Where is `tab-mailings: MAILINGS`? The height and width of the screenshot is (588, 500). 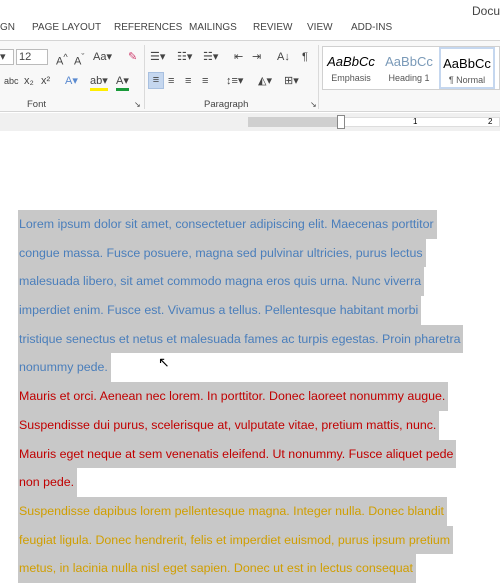 tab-mailings: MAILINGS is located at coordinates (213, 27).